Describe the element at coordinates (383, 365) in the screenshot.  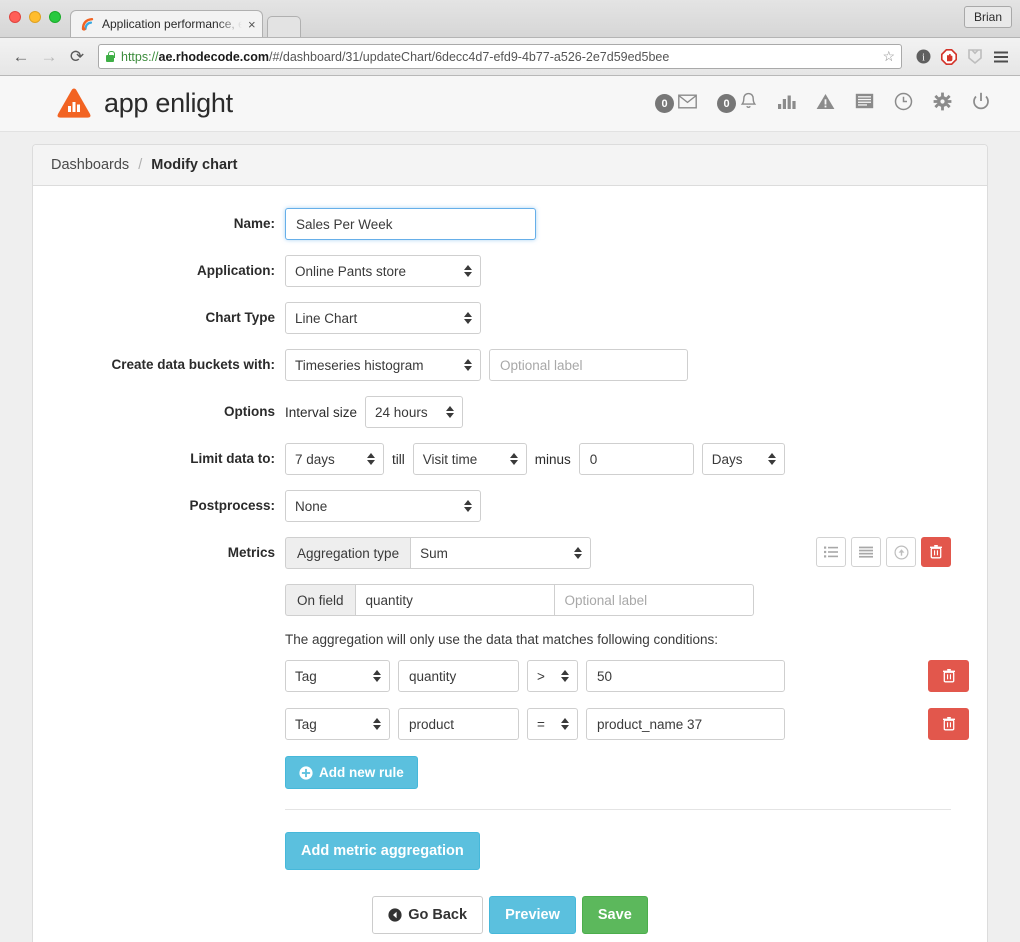
I see `data-buckets-select: Timeseries histogram` at that location.